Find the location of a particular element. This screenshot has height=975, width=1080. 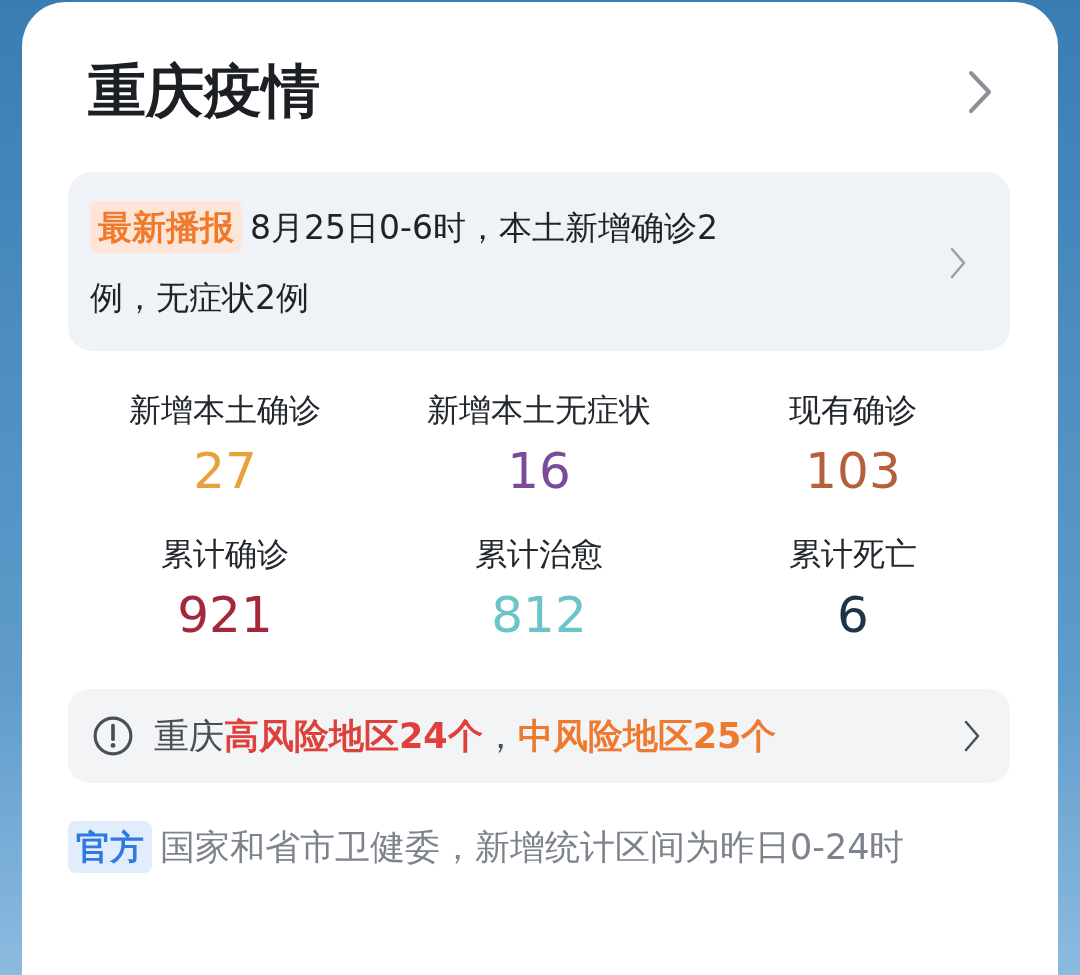

stat-value: 103 is located at coordinates (853, 471).